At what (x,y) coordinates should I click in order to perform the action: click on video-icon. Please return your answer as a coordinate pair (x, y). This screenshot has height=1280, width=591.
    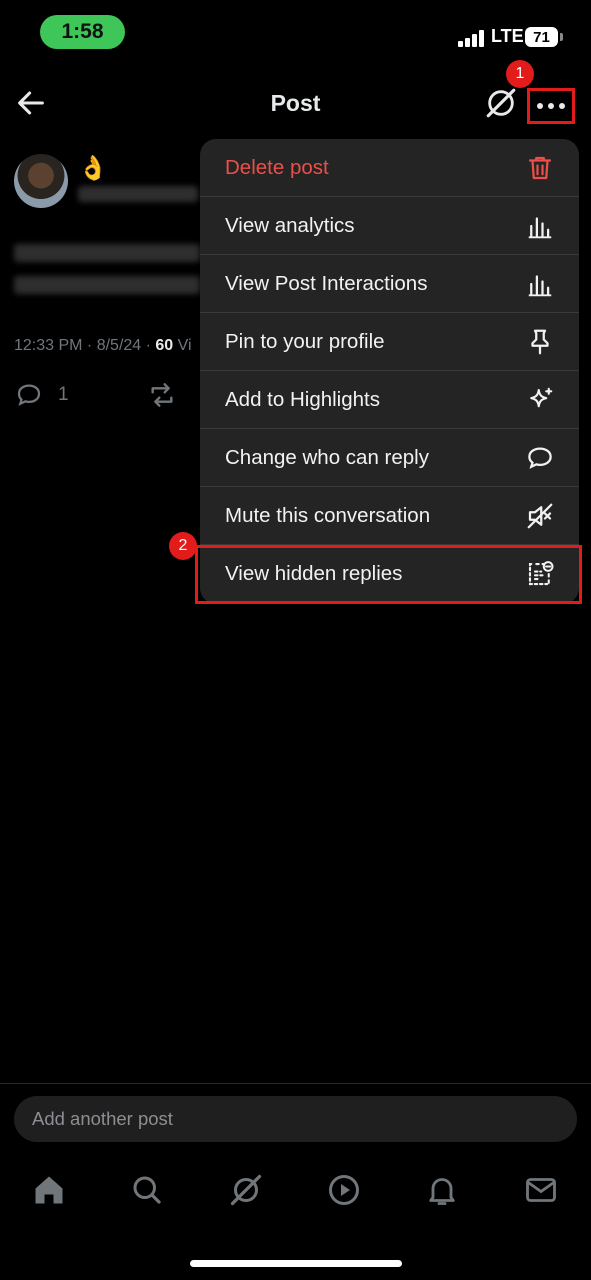
    Looking at the image, I should click on (344, 1190).